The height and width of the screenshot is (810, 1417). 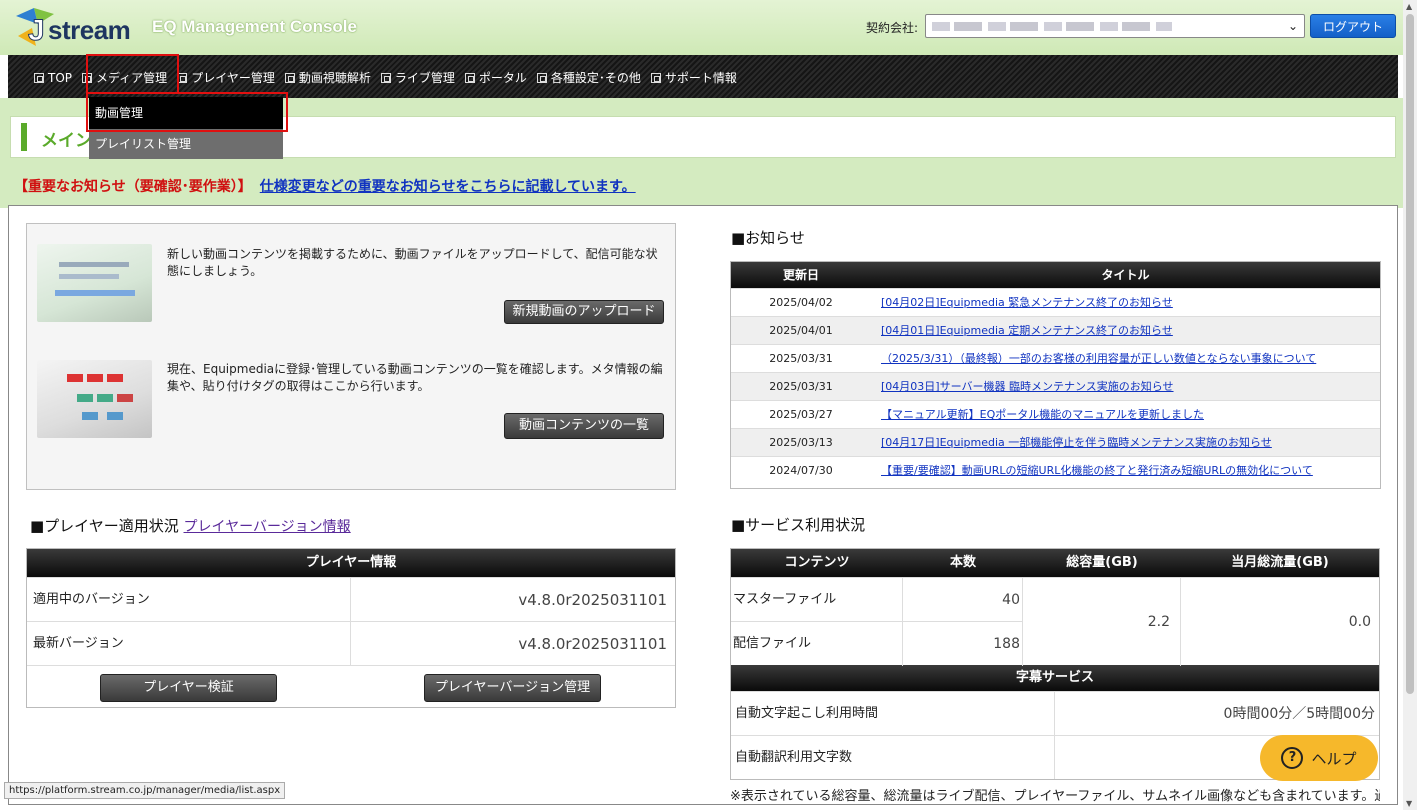 I want to click on player-verify-button: プレイヤー検証, so click(x=188, y=688).